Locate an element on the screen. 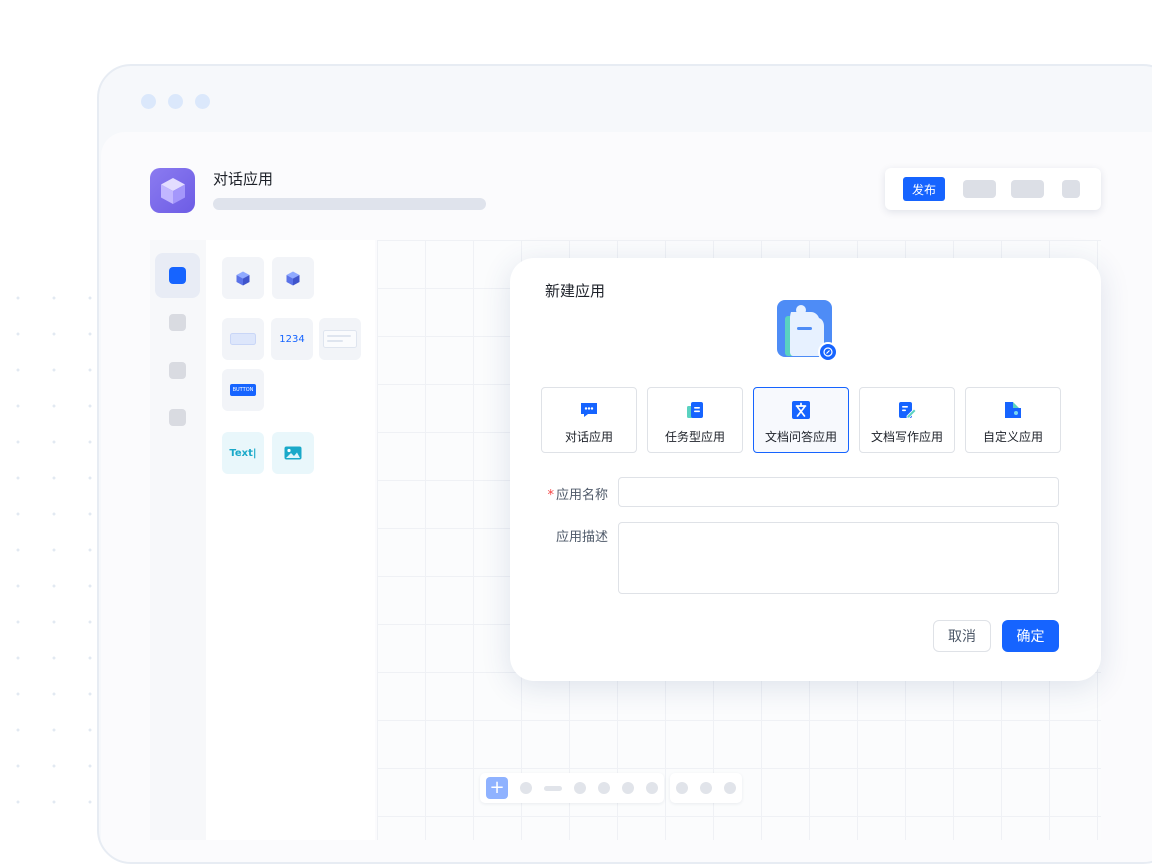 The width and height of the screenshot is (1152, 864). app-desc-input is located at coordinates (838, 558).